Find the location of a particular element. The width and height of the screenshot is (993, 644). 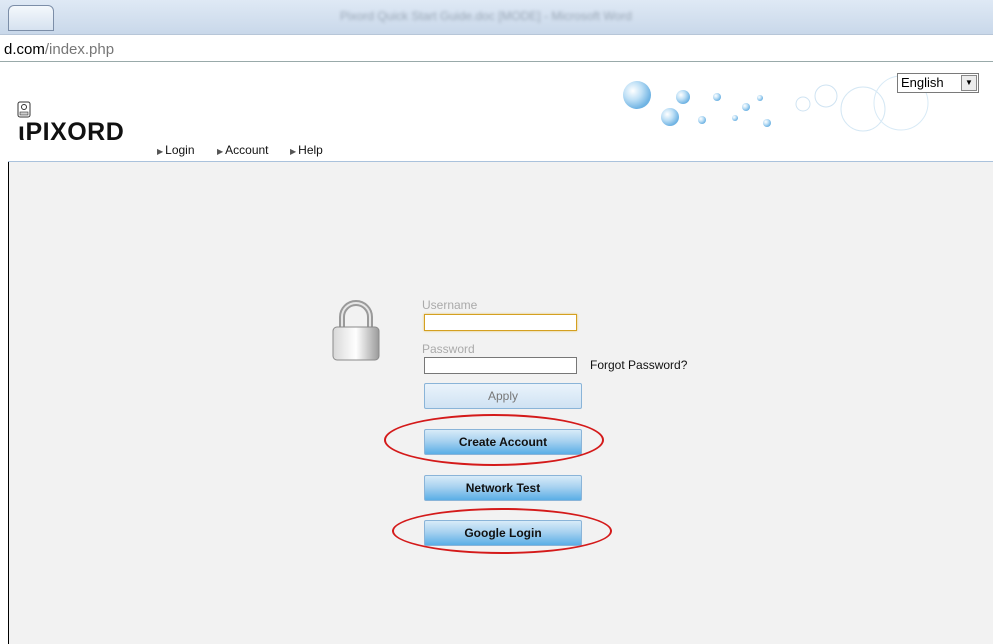

url-path: /index.php is located at coordinates (79, 49).